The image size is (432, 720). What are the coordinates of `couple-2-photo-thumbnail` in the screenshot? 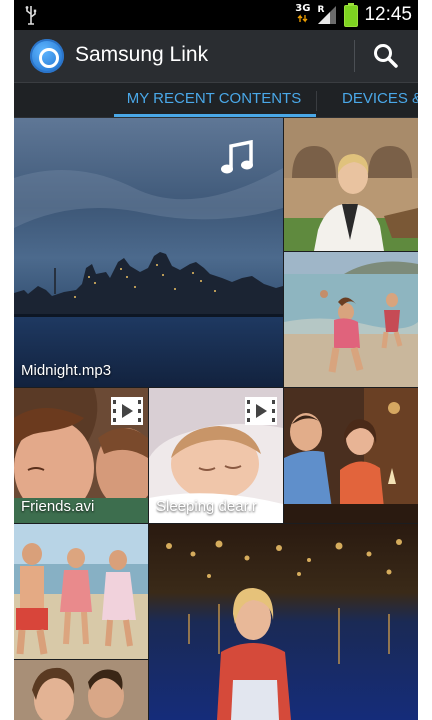 It's located at (81, 690).